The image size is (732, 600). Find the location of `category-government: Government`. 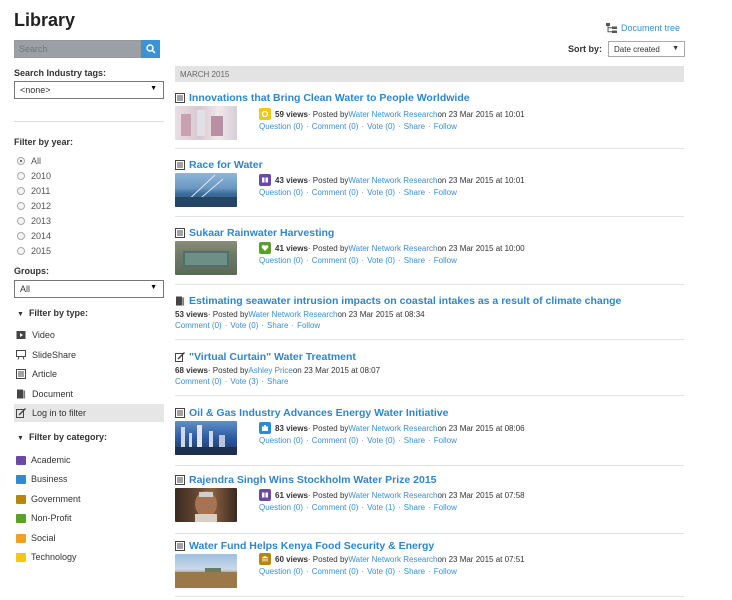

category-government: Government is located at coordinates (89, 499).